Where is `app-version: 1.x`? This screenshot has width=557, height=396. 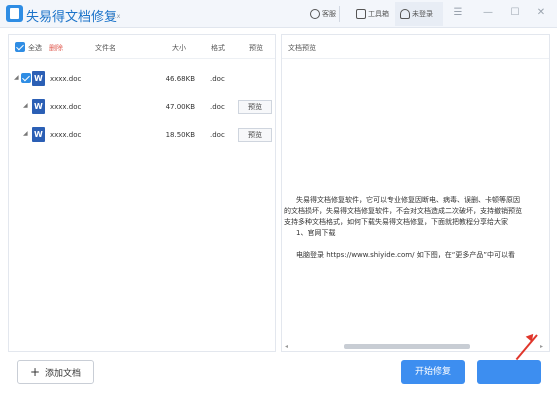 app-version: 1.x is located at coordinates (116, 16).